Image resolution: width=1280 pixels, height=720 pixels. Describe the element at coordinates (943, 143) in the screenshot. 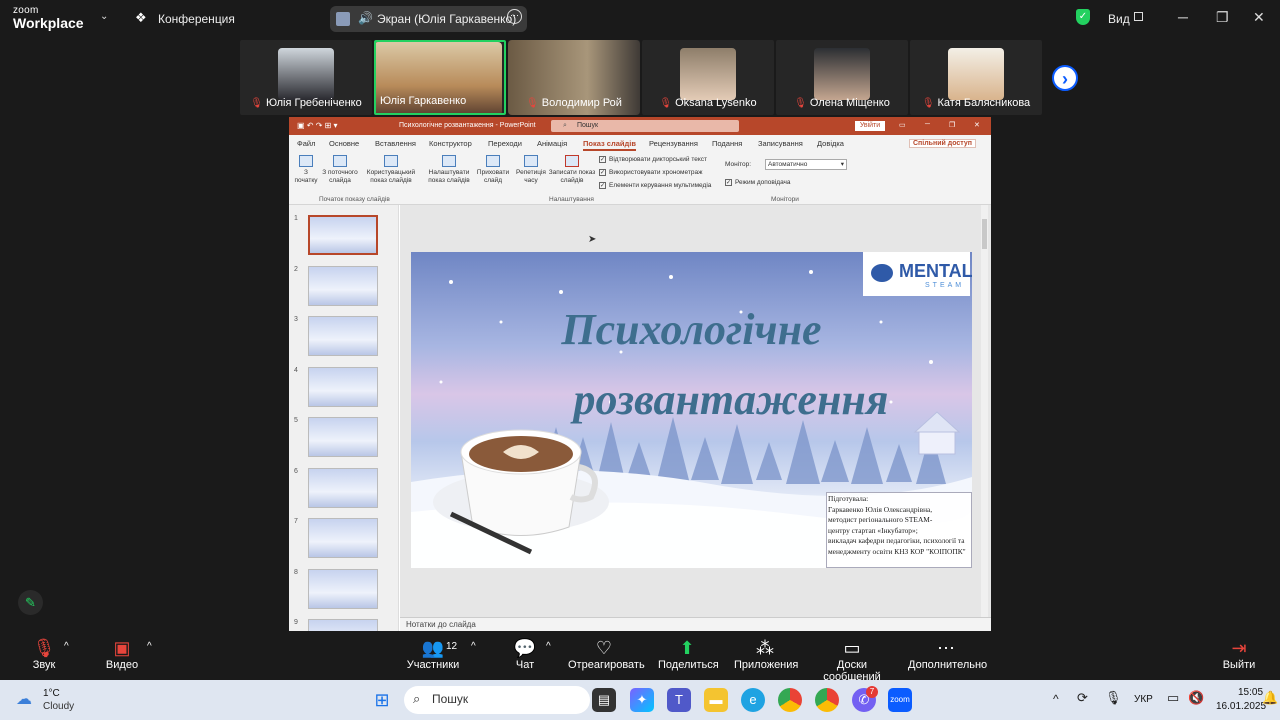

I see `share-ppt-button: Спільний доступ` at that location.